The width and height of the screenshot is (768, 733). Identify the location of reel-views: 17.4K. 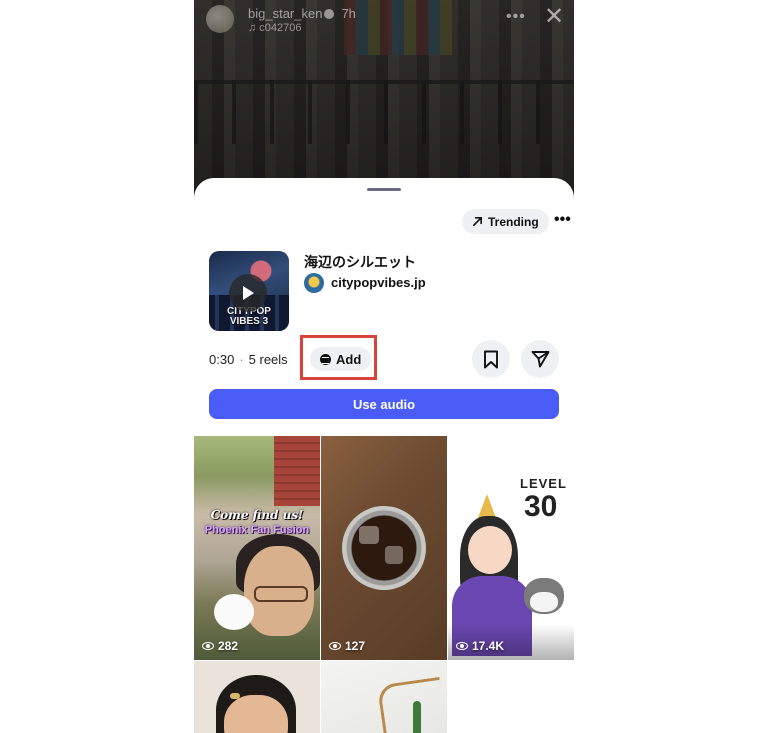
(480, 646).